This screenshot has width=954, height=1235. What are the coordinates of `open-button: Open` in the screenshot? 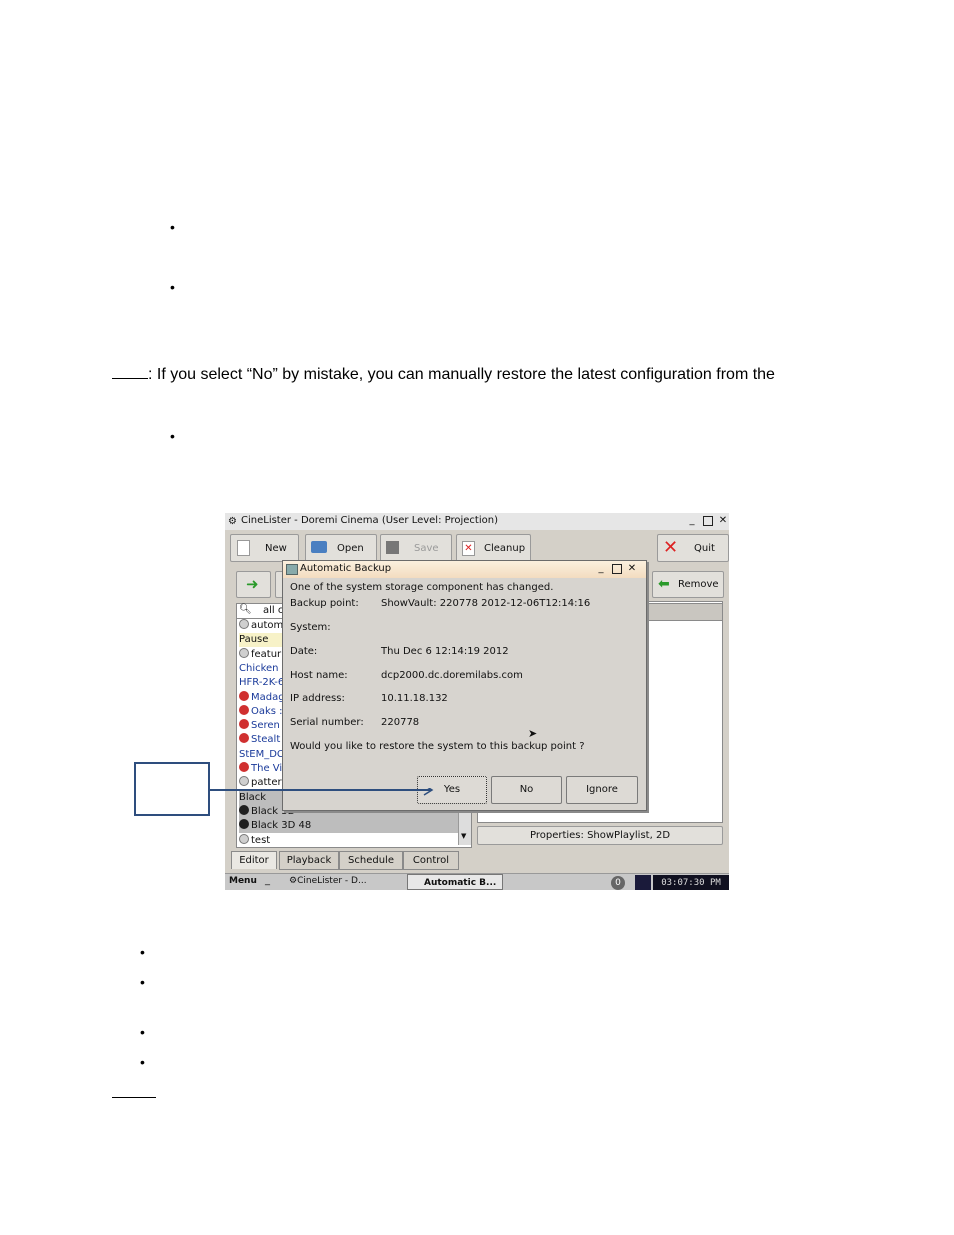 It's located at (341, 548).